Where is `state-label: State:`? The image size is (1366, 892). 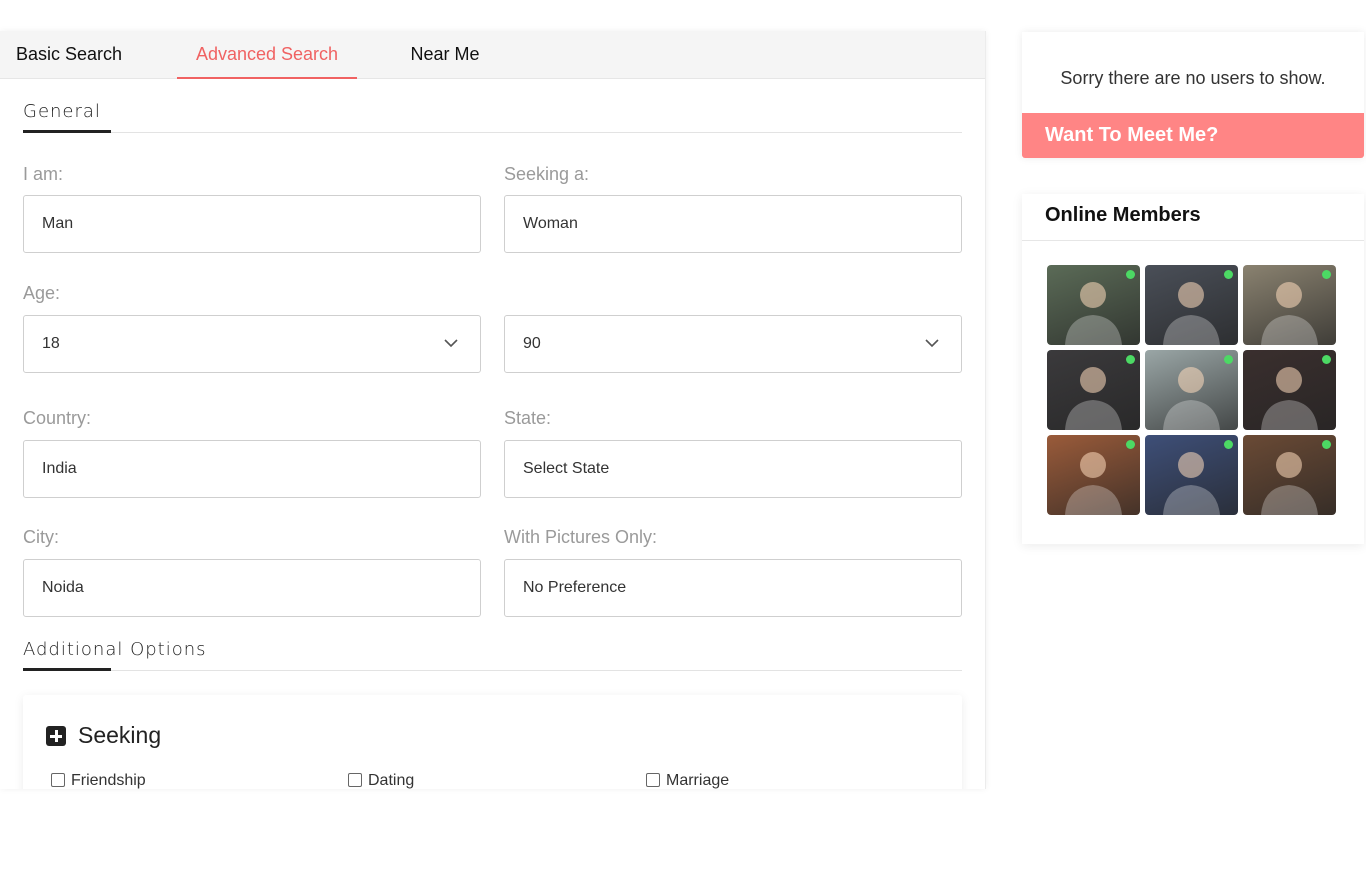 state-label: State: is located at coordinates (528, 418).